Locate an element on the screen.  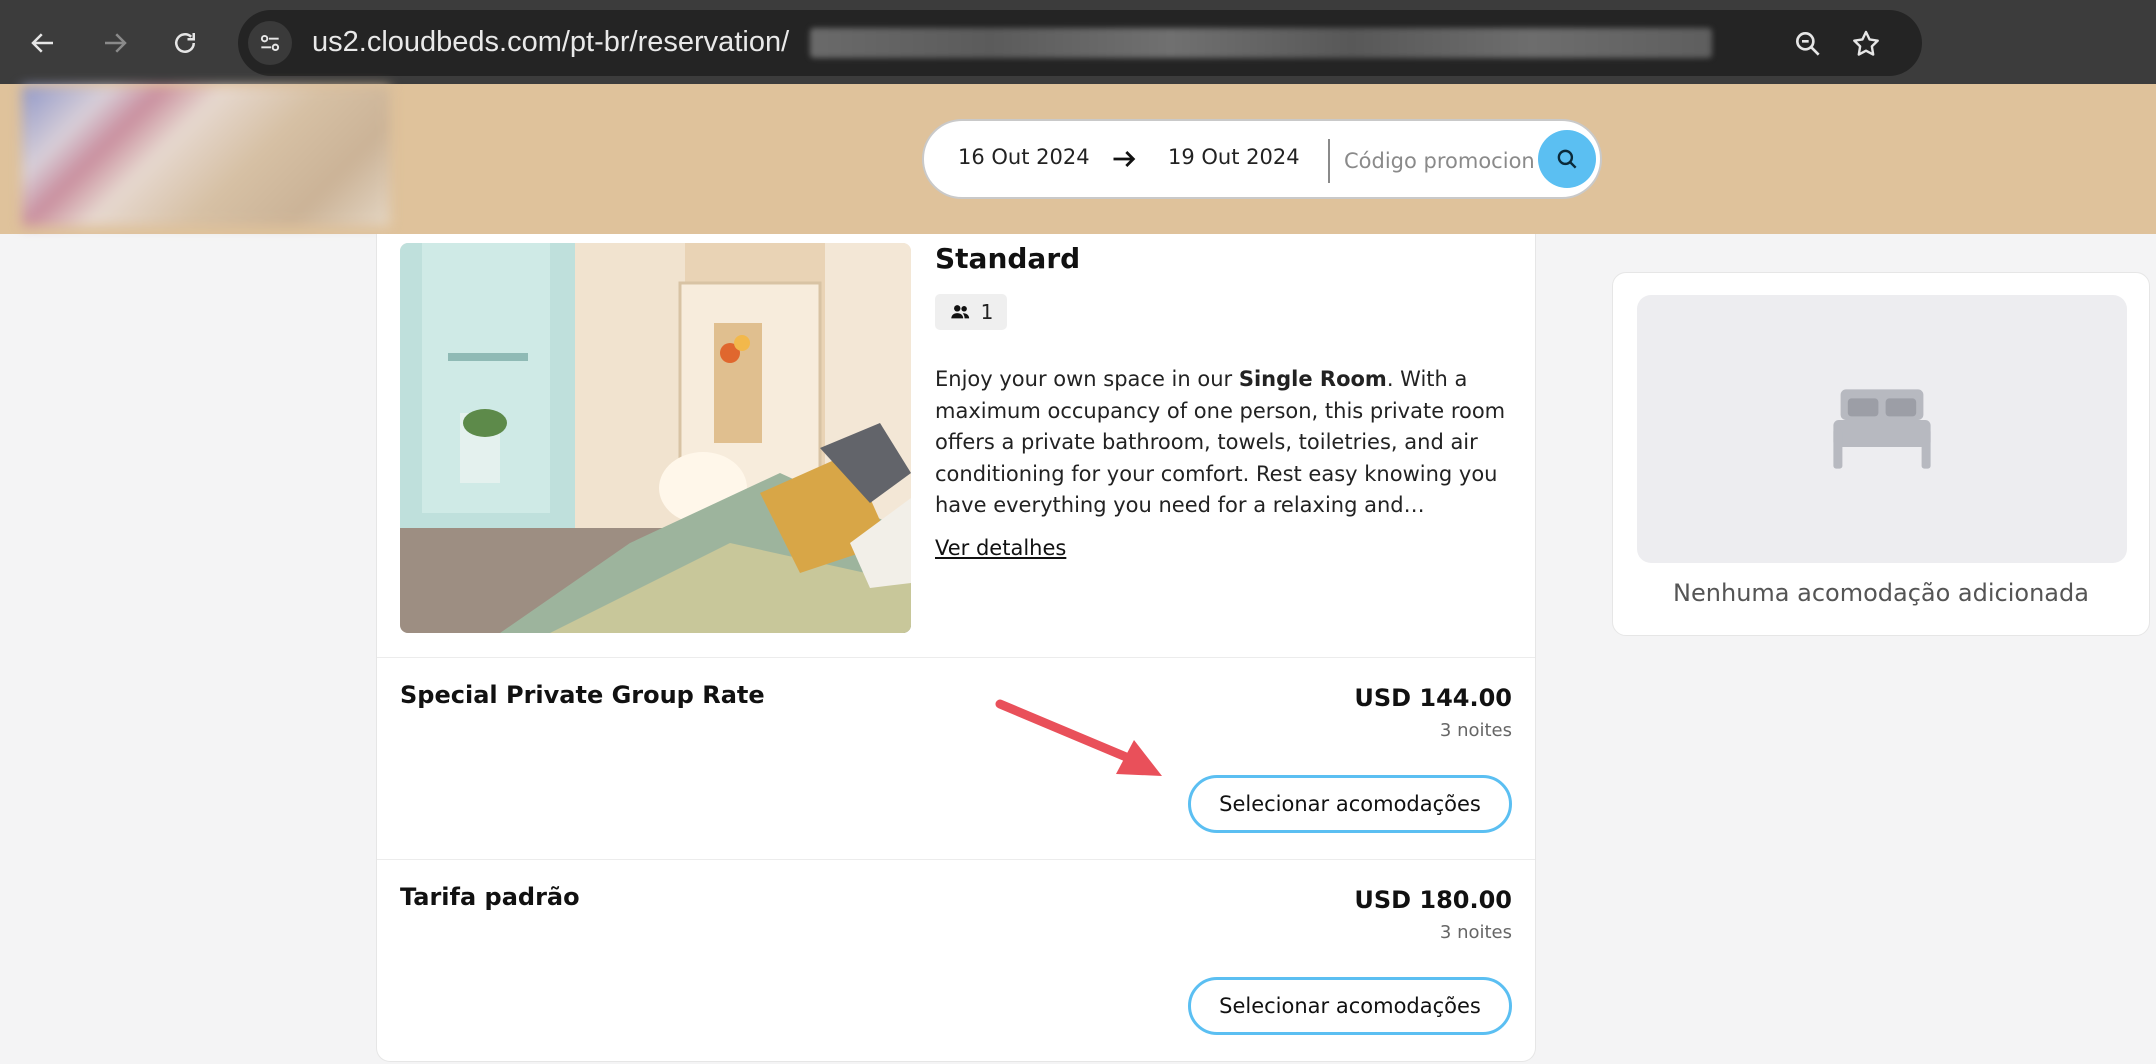
occupancy-badge: 1 is located at coordinates (971, 312).